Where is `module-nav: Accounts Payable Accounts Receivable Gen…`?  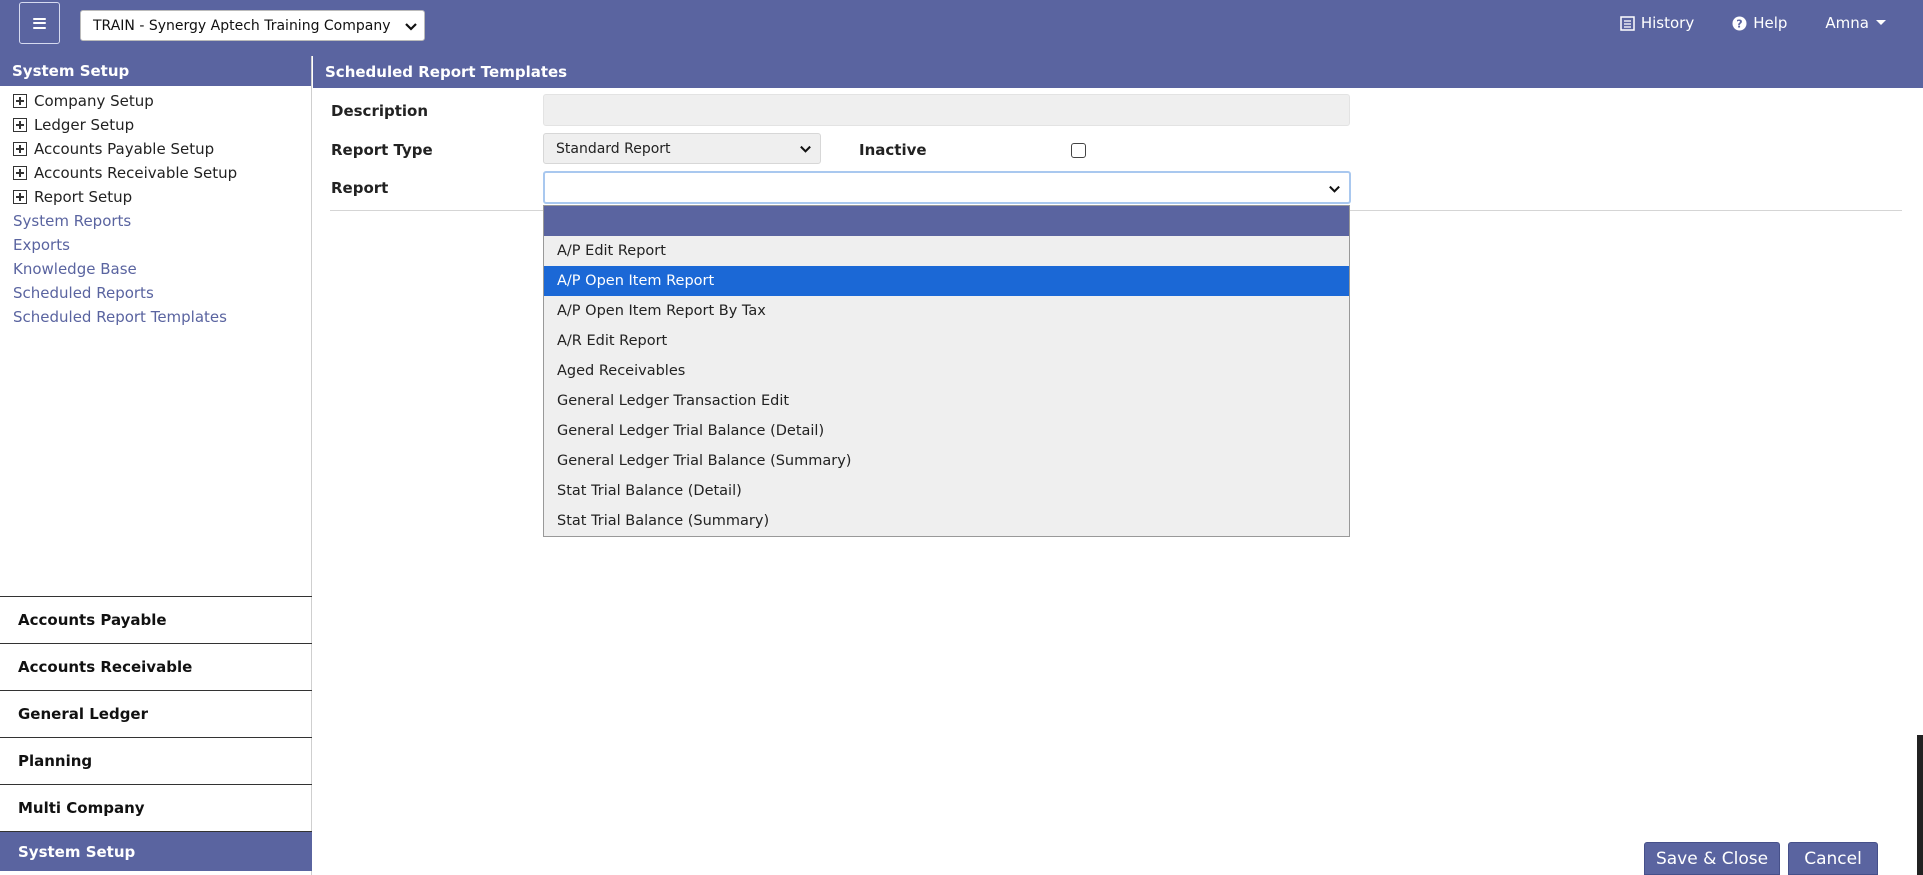
module-nav: Accounts Payable Accounts Receivable Gen… is located at coordinates (156, 733).